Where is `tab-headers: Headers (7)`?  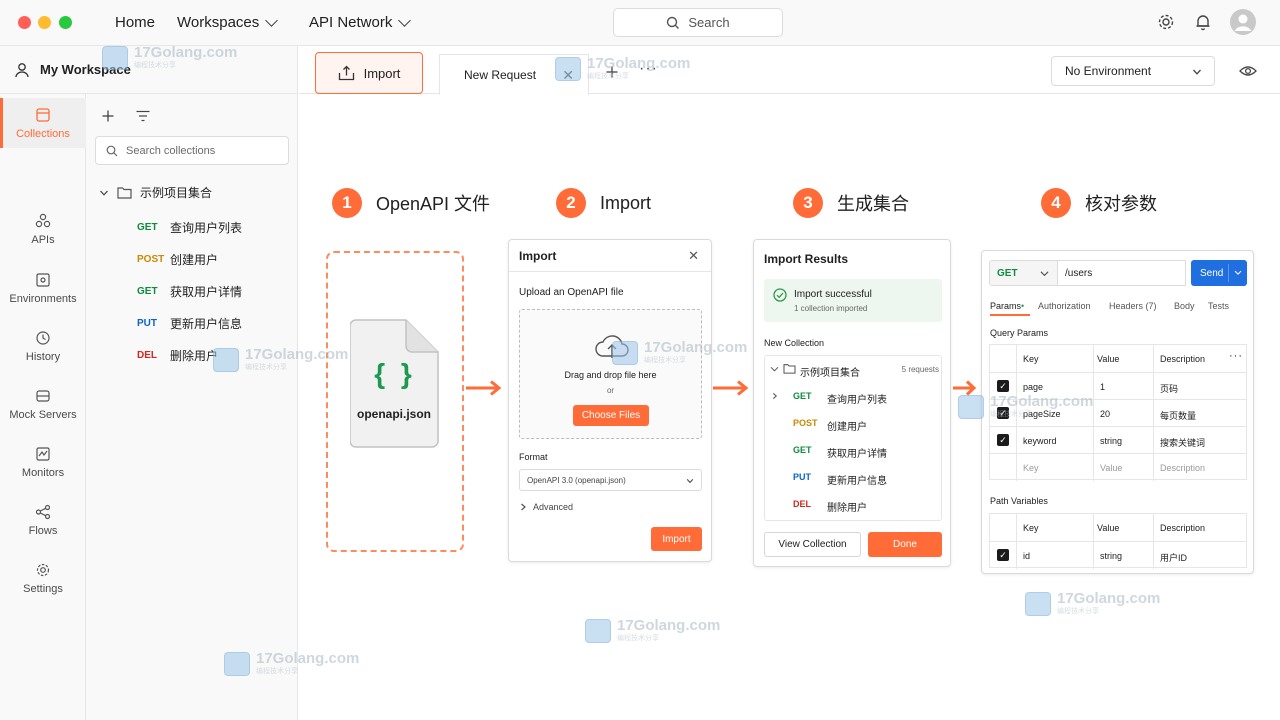
tab-headers: Headers (7) is located at coordinates (1133, 306).